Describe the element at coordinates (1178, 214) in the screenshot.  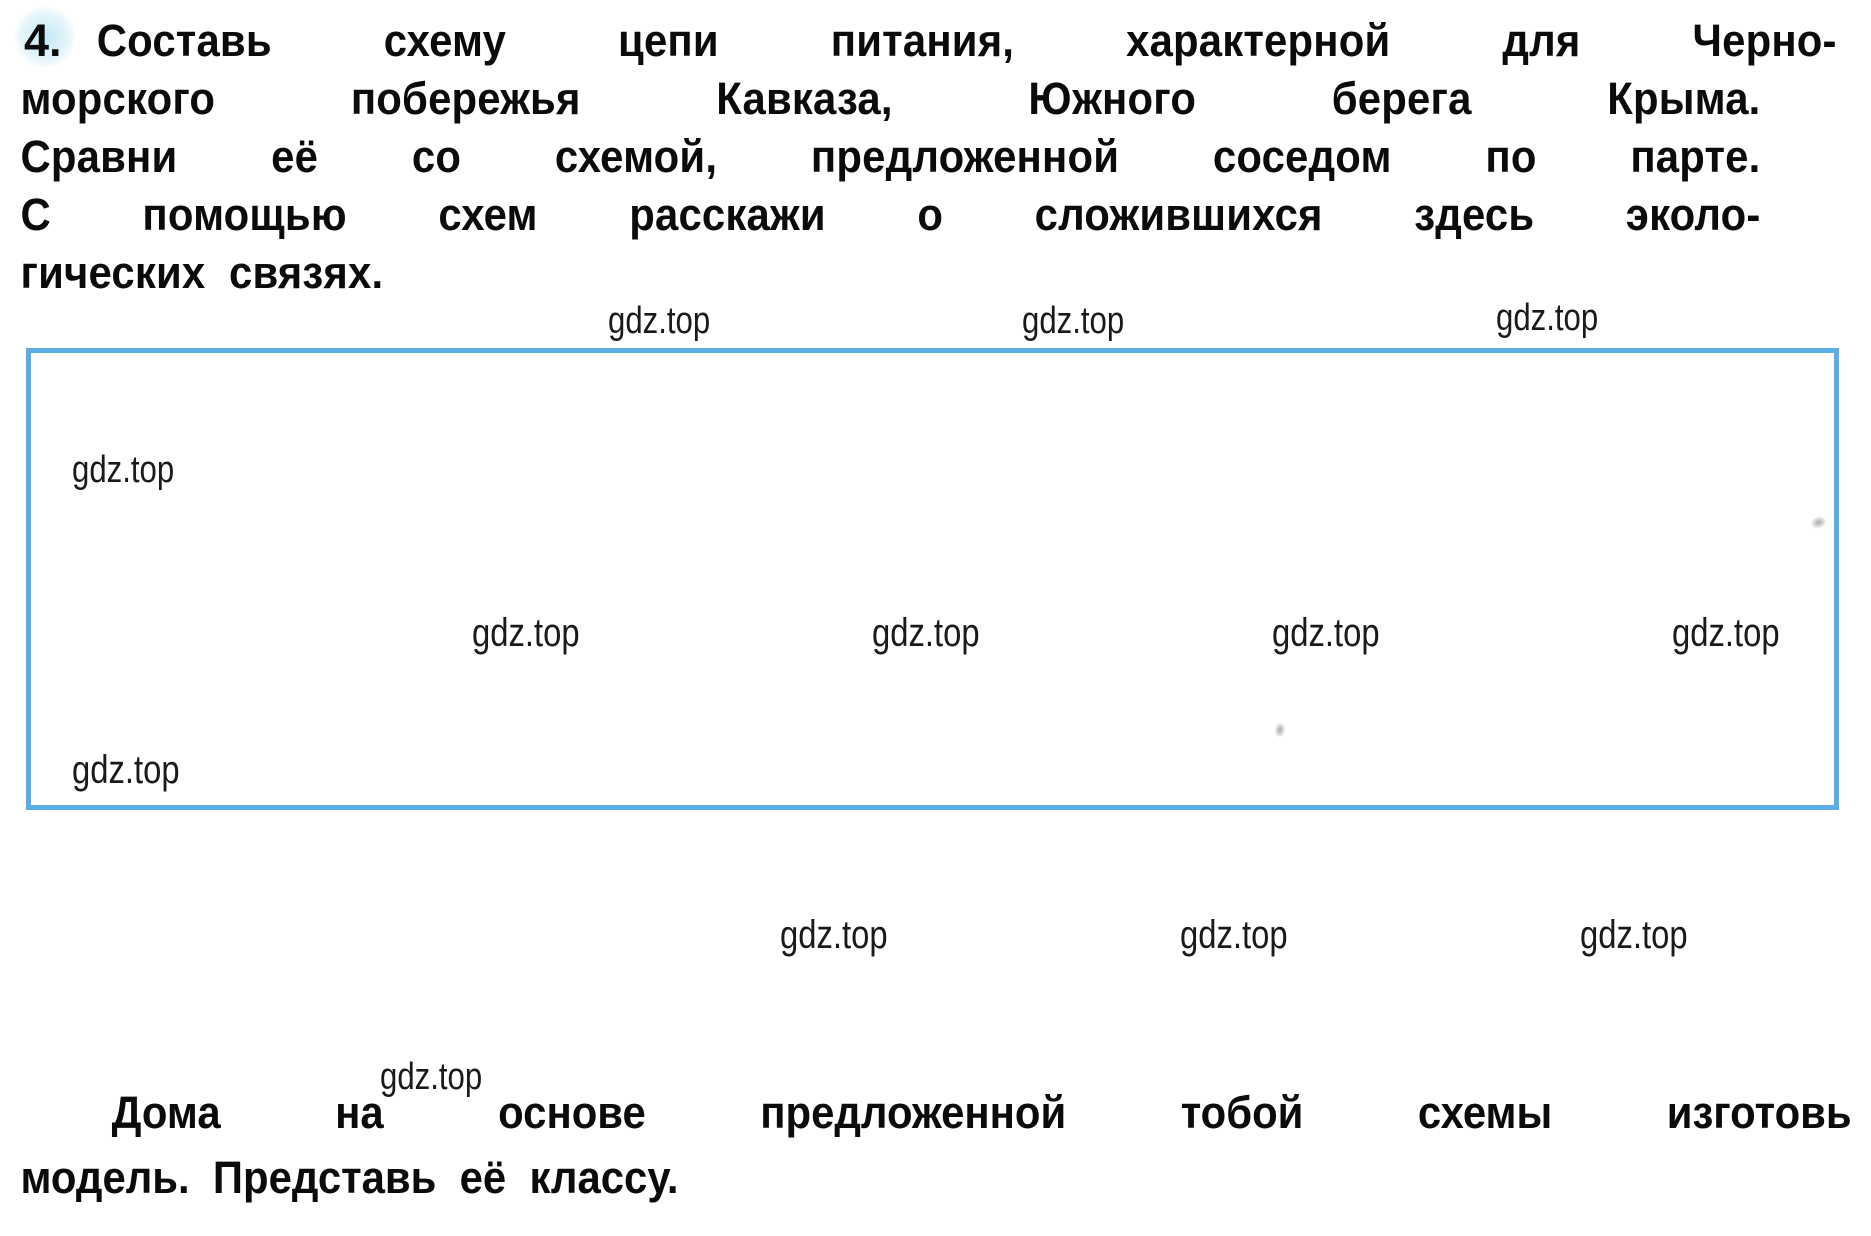
I see `text-word: сложившихся` at that location.